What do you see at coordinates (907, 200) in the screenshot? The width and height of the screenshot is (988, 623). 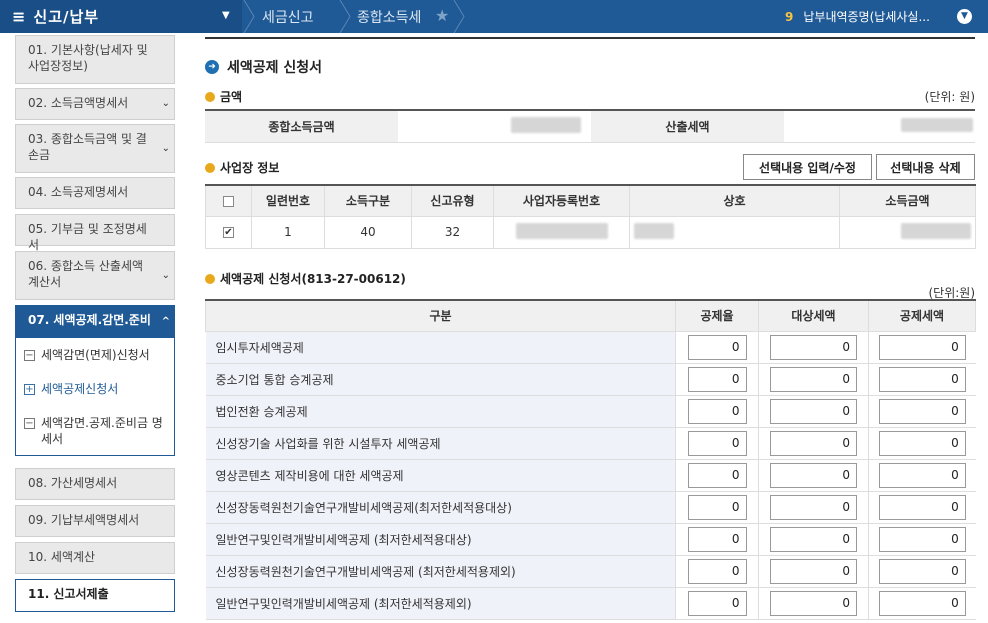 I see `col-income-amount: 소득금액` at bounding box center [907, 200].